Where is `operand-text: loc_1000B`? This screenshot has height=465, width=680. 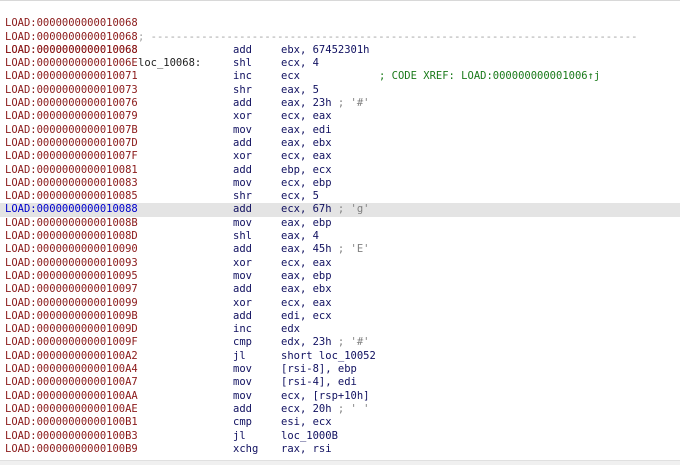
operand-text: loc_1000B is located at coordinates (309, 436).